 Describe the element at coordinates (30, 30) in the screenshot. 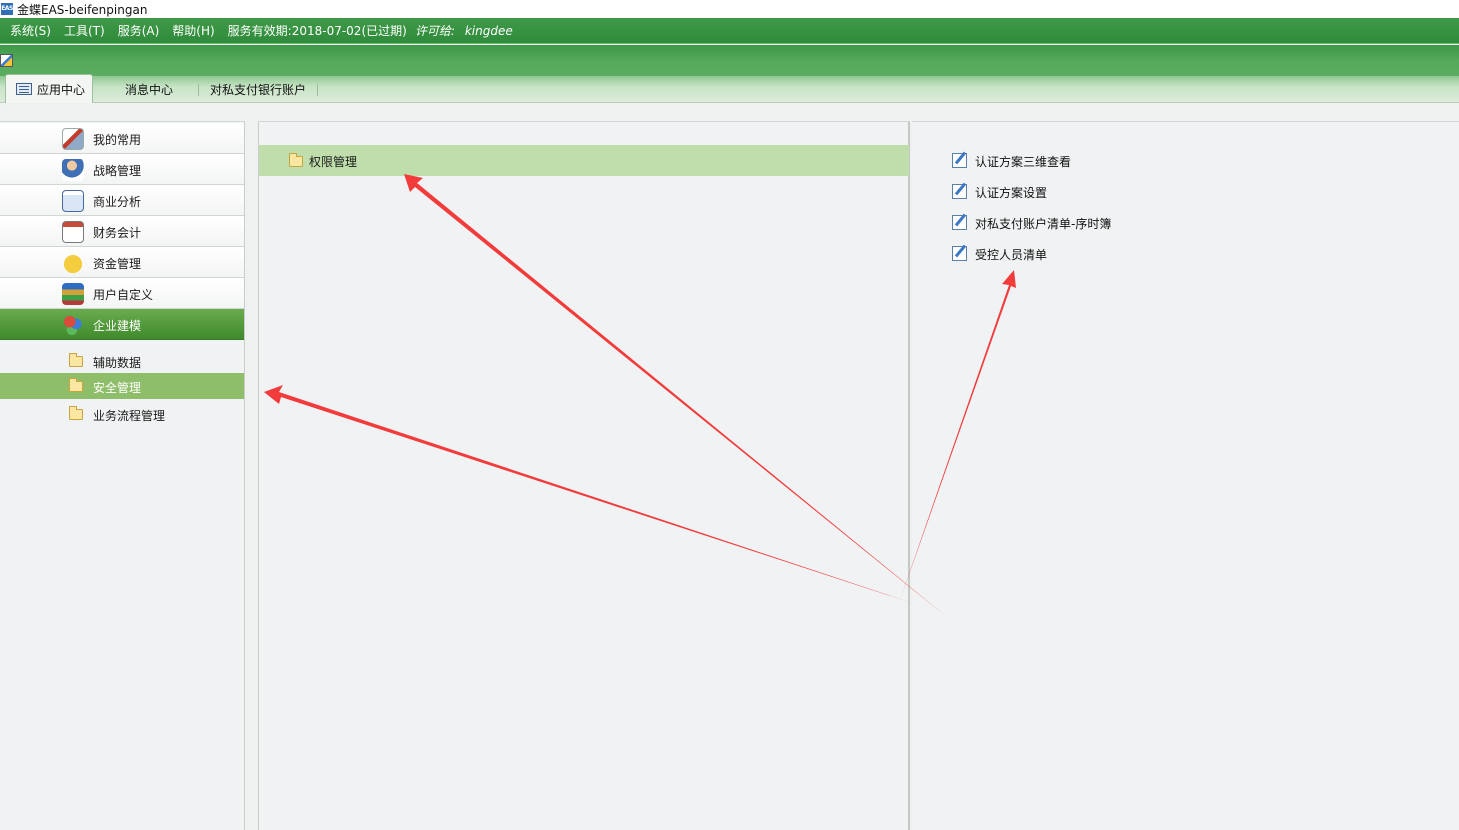

I see `menu-system: 系统(S)` at that location.